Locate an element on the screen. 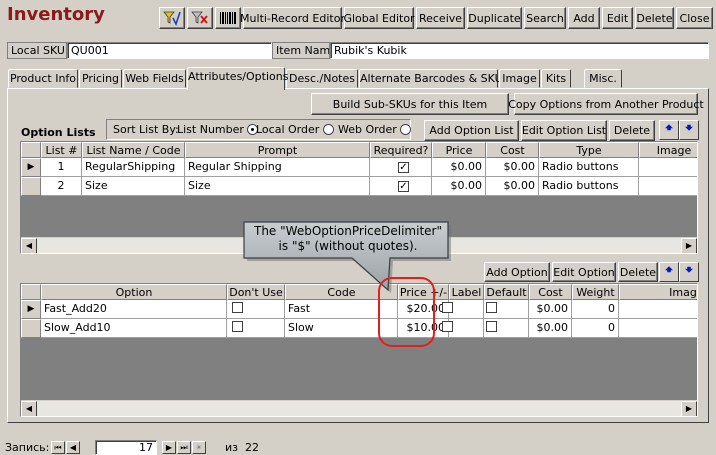 The image size is (716, 455). options-row-selector: ▶ is located at coordinates (31, 309).